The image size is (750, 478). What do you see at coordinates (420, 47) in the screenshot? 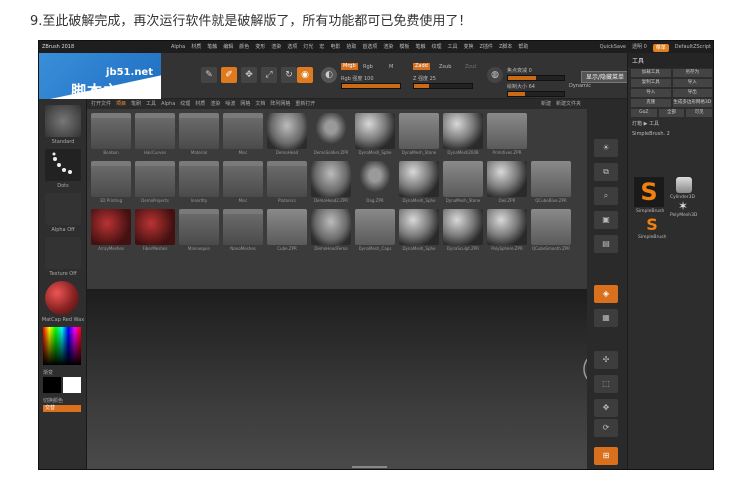
I see `menu-item: 笔触` at bounding box center [420, 47].